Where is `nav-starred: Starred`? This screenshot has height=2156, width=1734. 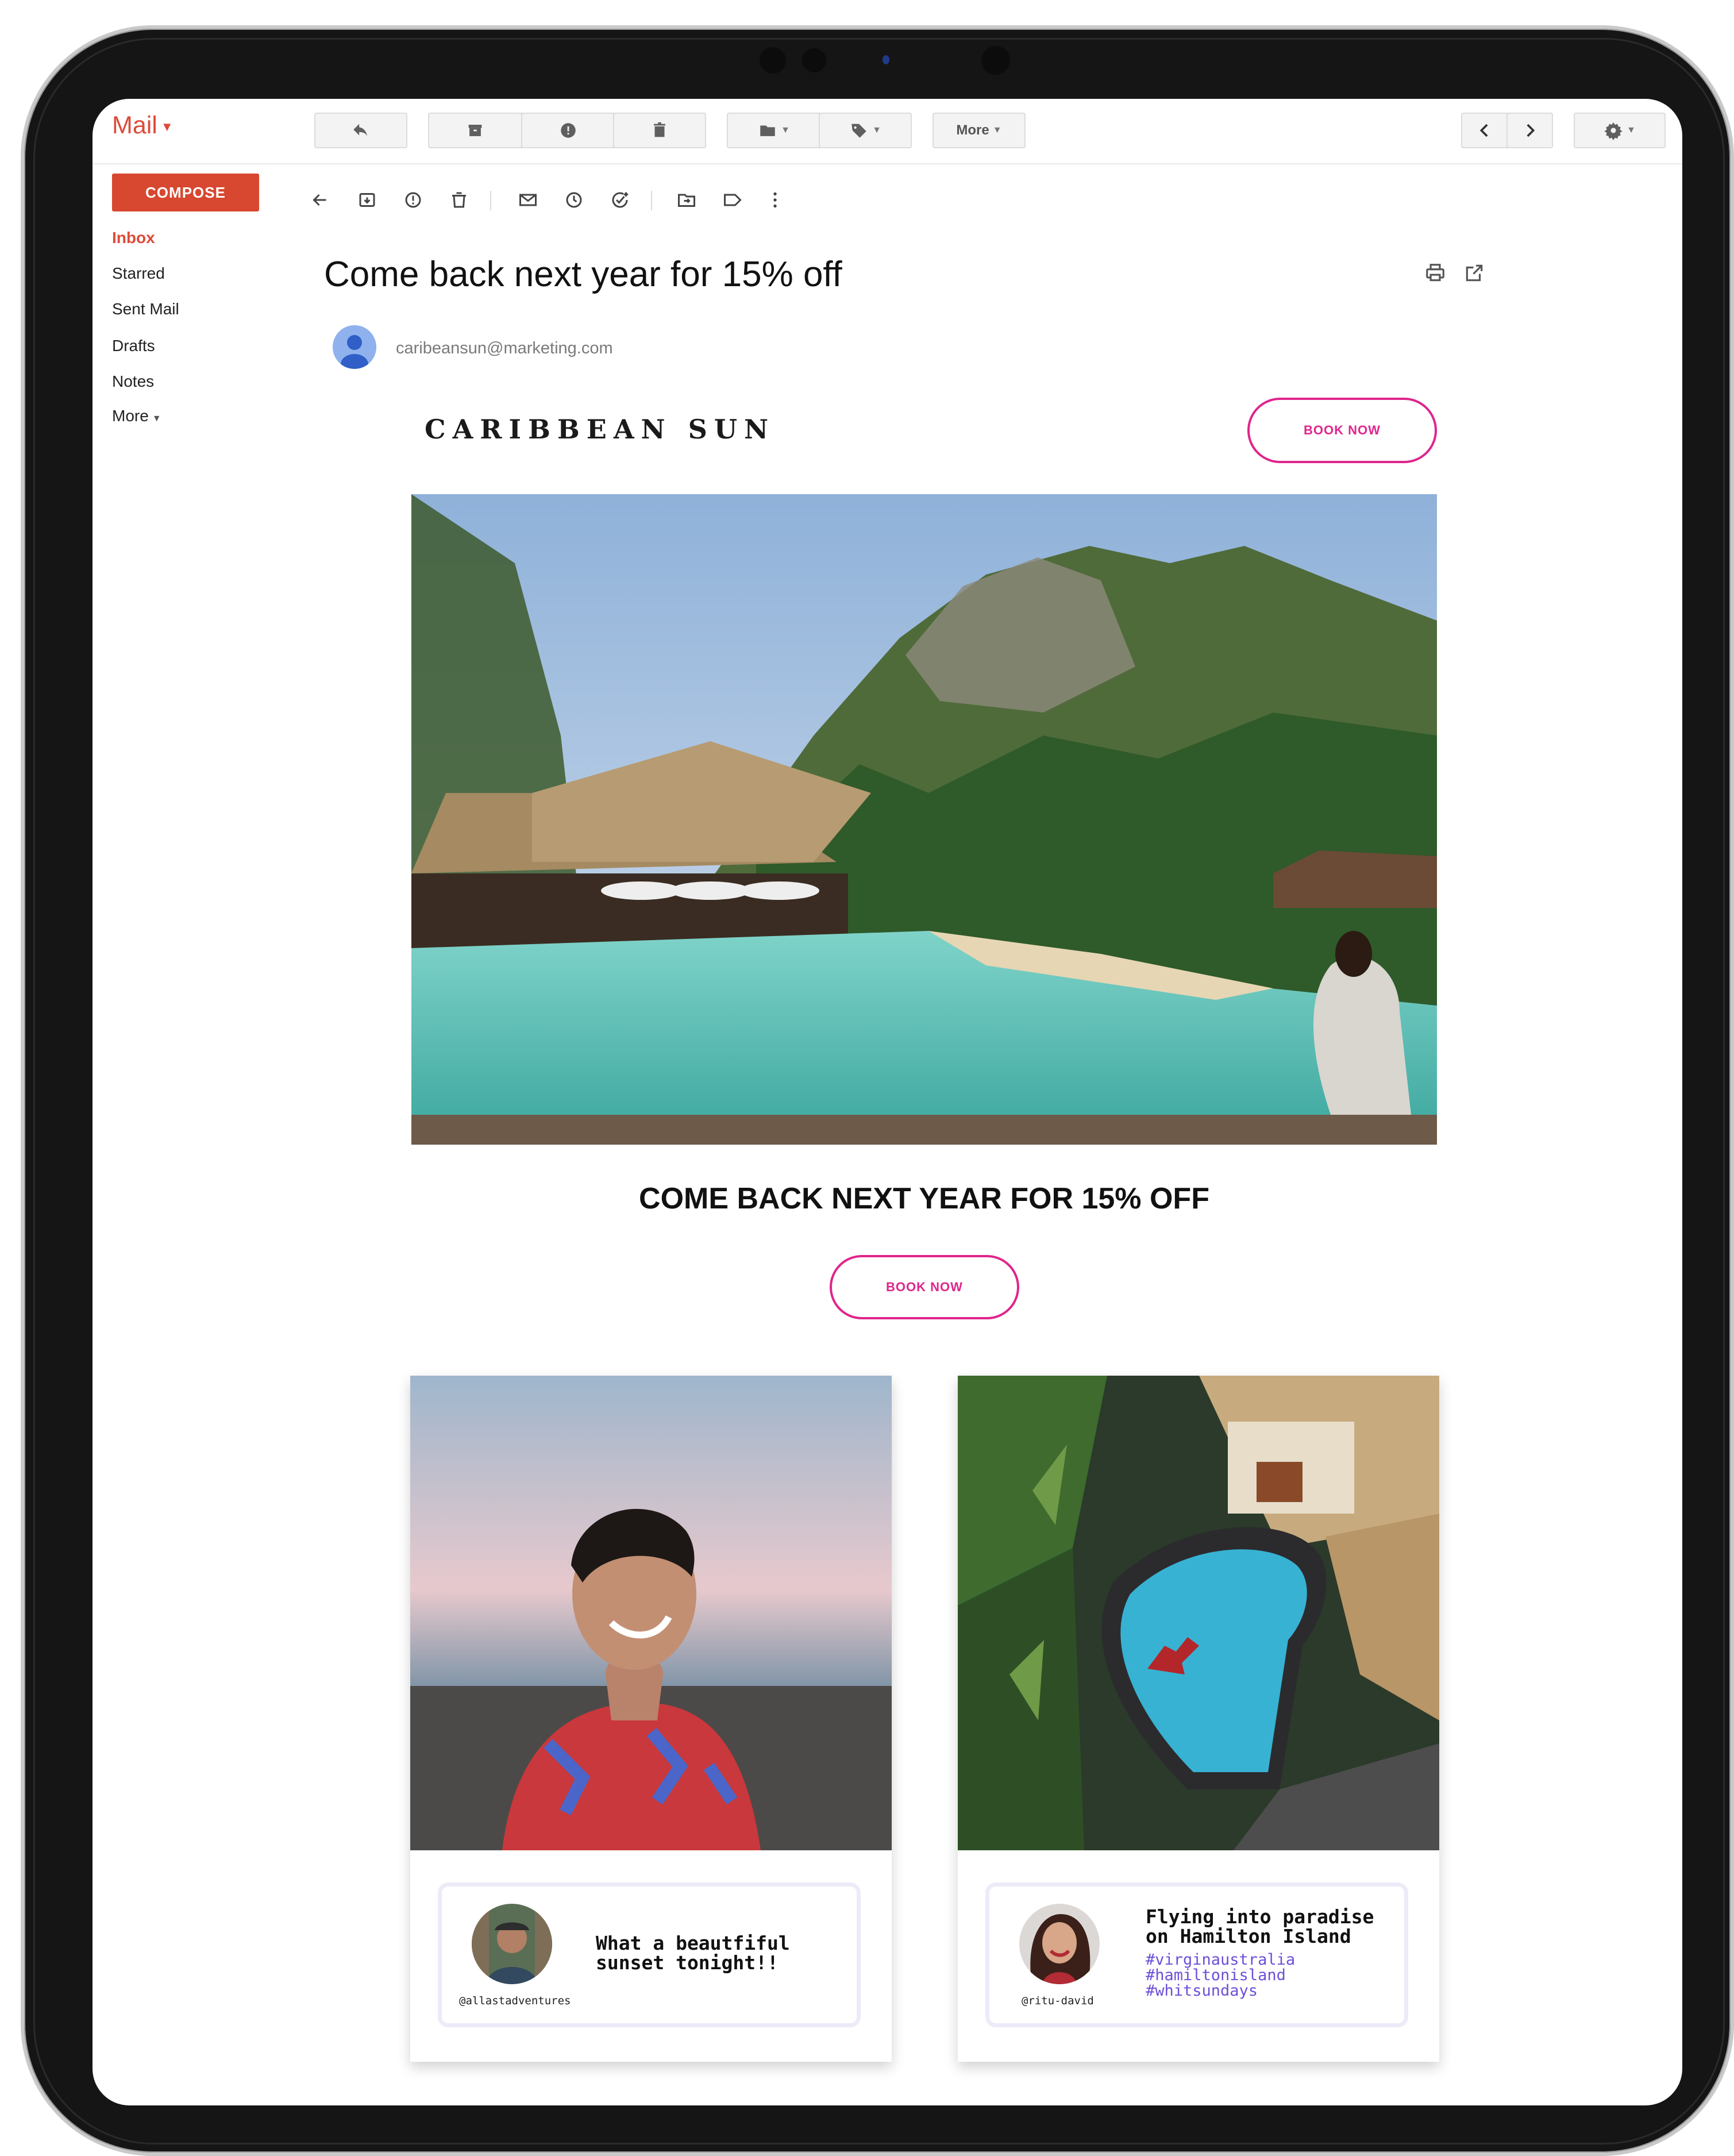
nav-starred: Starred is located at coordinates (138, 273).